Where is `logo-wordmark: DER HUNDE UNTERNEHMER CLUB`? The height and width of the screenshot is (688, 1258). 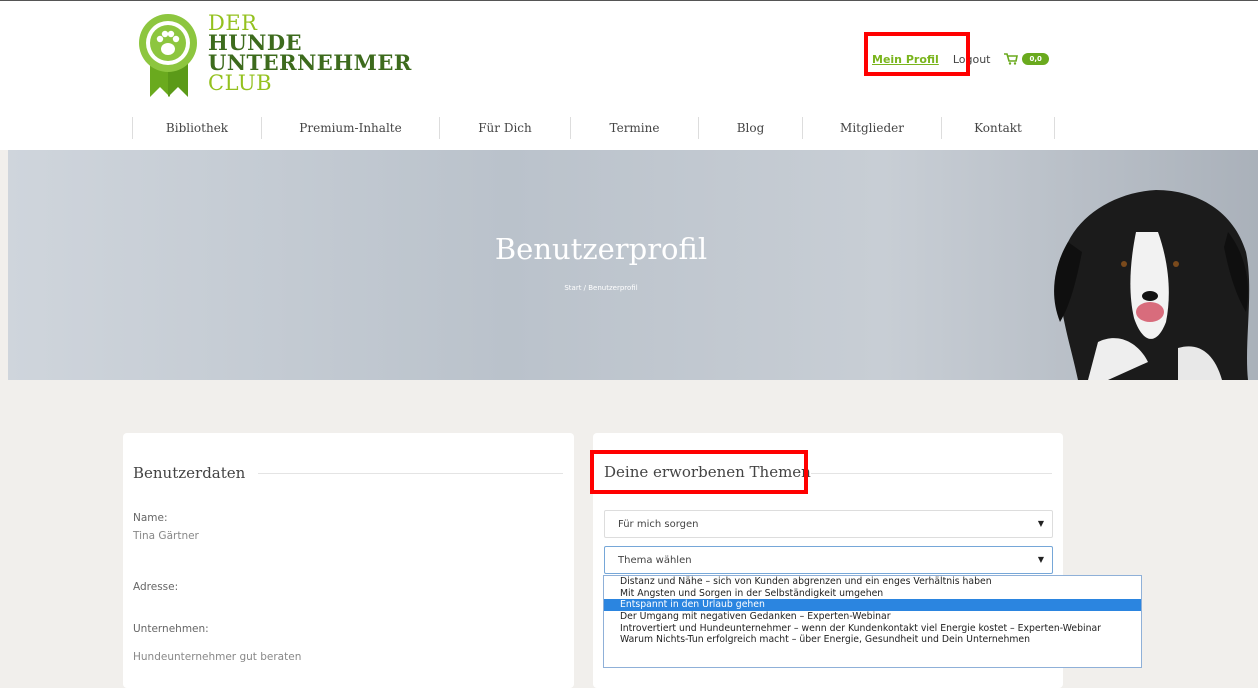 logo-wordmark: DER HUNDE UNTERNEHMER CLUB is located at coordinates (310, 54).